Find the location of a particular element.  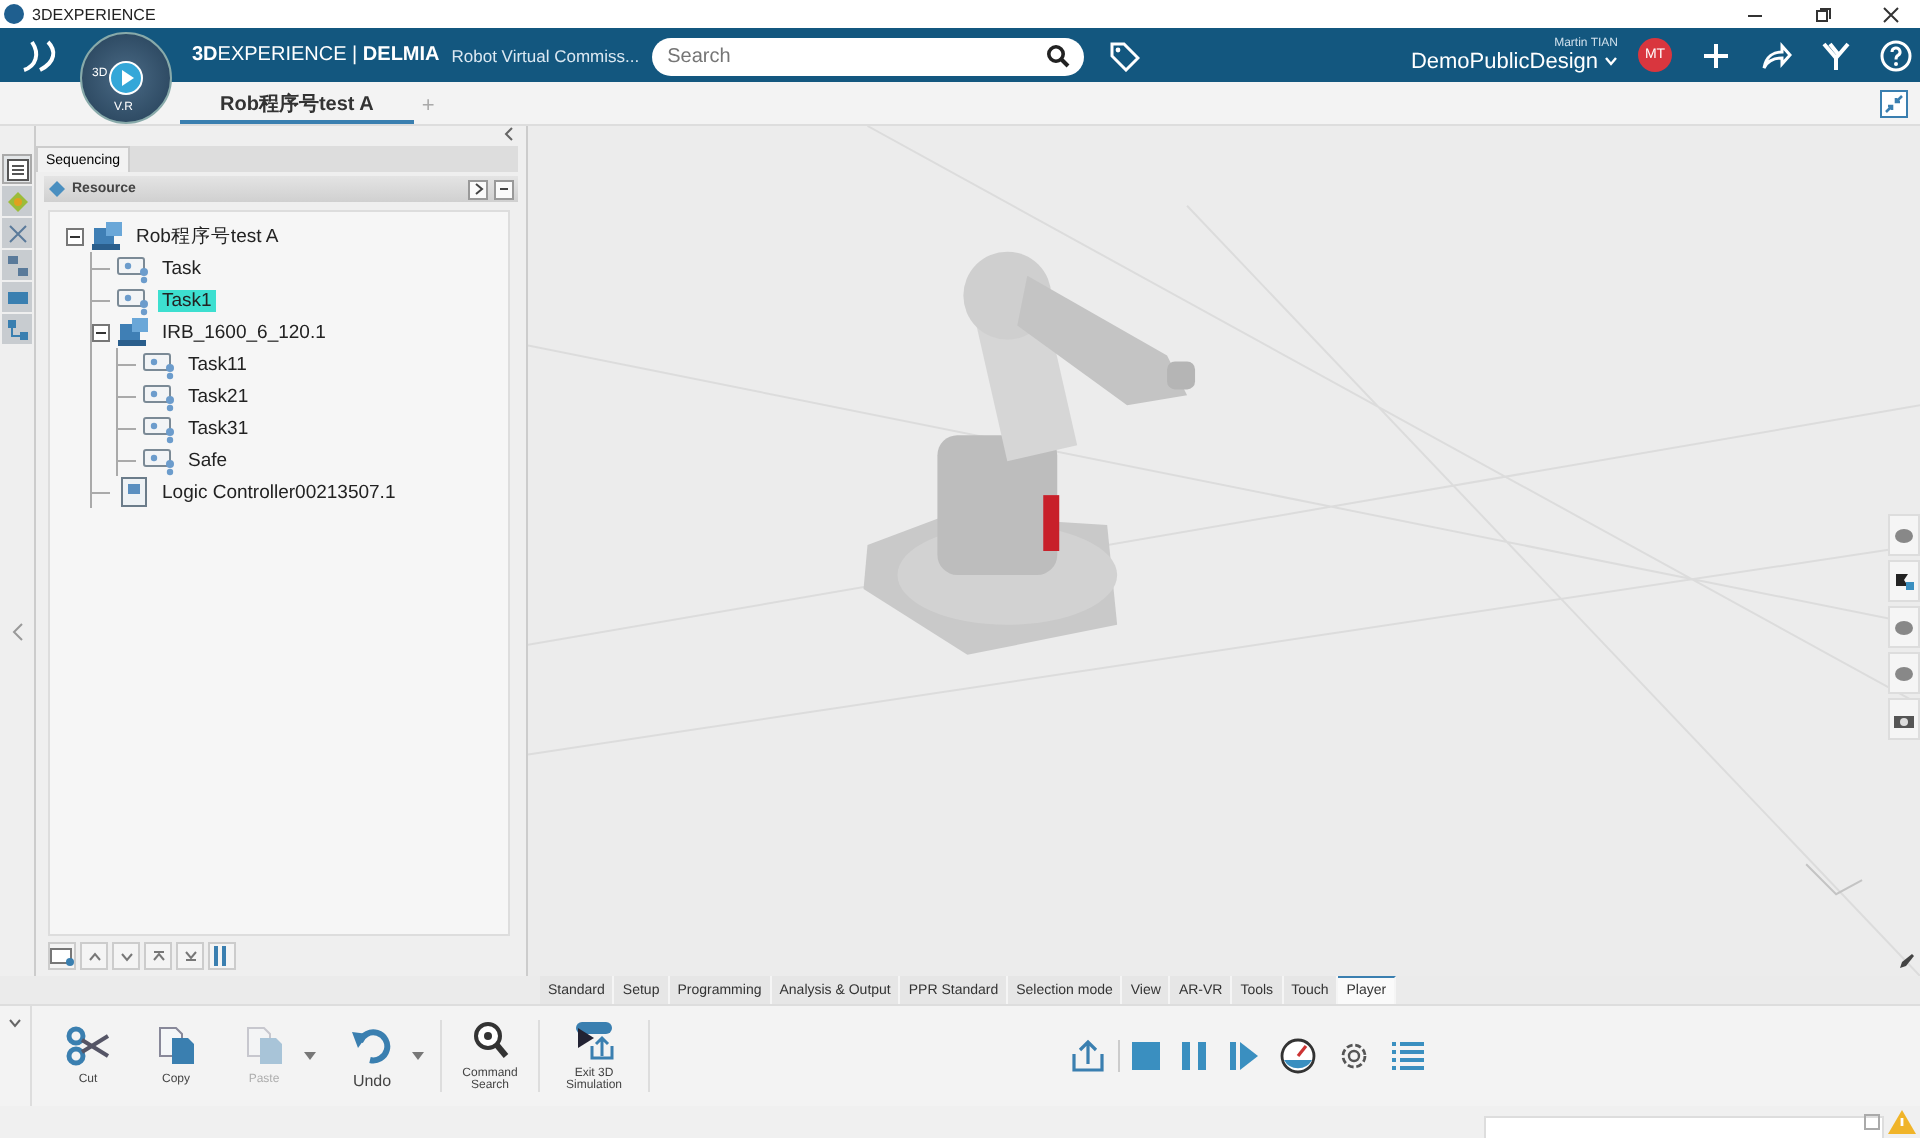

move-bottom-button is located at coordinates (190, 956).